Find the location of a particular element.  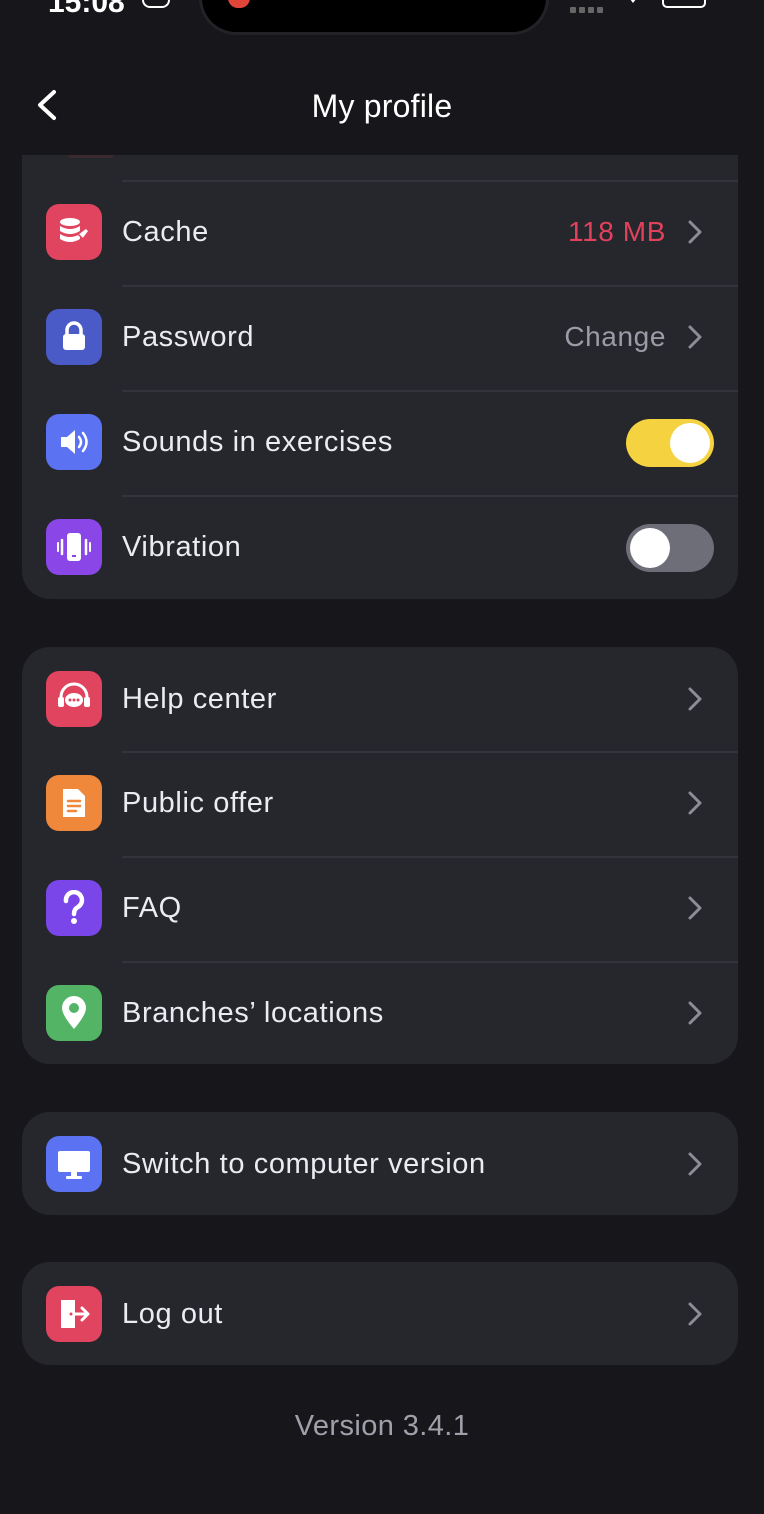

document-icon is located at coordinates (74, 803).